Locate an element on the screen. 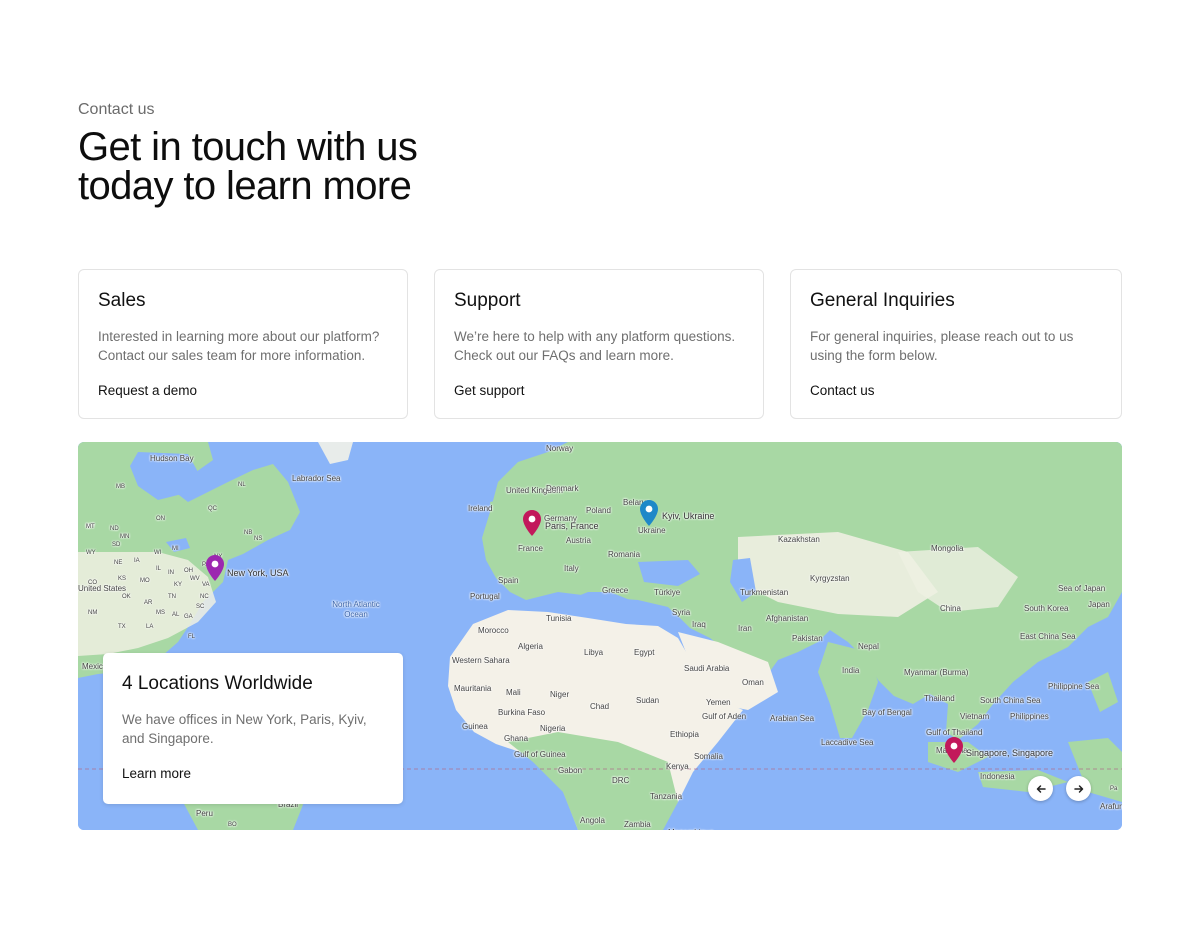 Image resolution: width=1200 pixels, height=930 pixels. map-place-label: Libya is located at coordinates (594, 652).